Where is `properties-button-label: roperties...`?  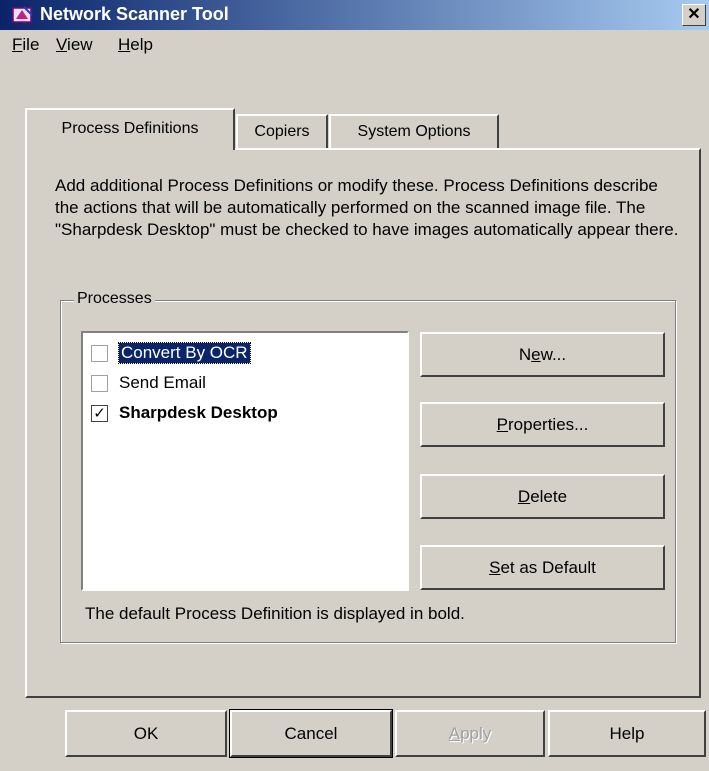 properties-button-label: roperties... is located at coordinates (548, 424).